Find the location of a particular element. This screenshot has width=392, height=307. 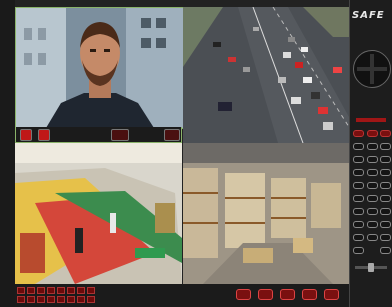

brand-logo: SAFE is located at coordinates (368, 15).